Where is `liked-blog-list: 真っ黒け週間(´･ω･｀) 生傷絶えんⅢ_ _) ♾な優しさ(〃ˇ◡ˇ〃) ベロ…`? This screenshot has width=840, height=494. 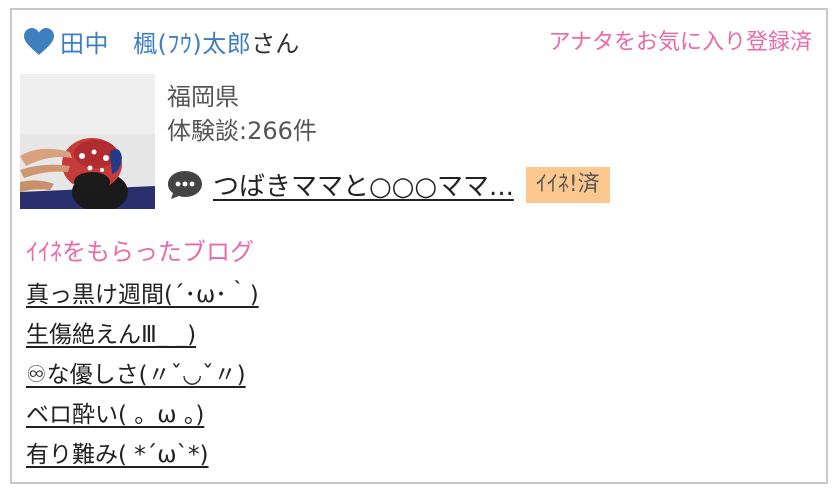 liked-blog-list: 真っ黒け週間(´･ω･｀) 生傷絶えんⅢ_ _) ♾な優しさ(〃ˇ◡ˇ〃) ベロ… is located at coordinates (142, 378).